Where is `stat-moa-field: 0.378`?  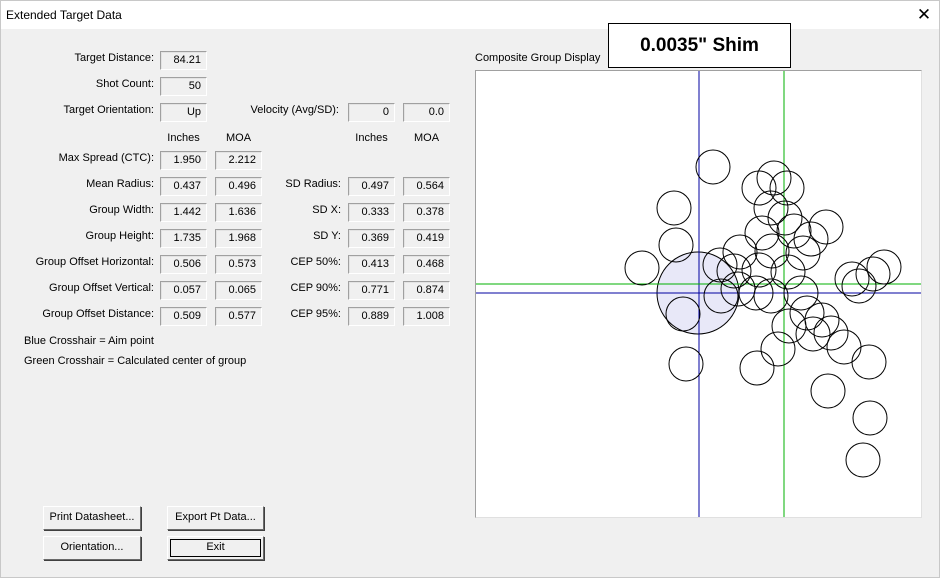
stat-moa-field: 0.378 is located at coordinates (426, 212).